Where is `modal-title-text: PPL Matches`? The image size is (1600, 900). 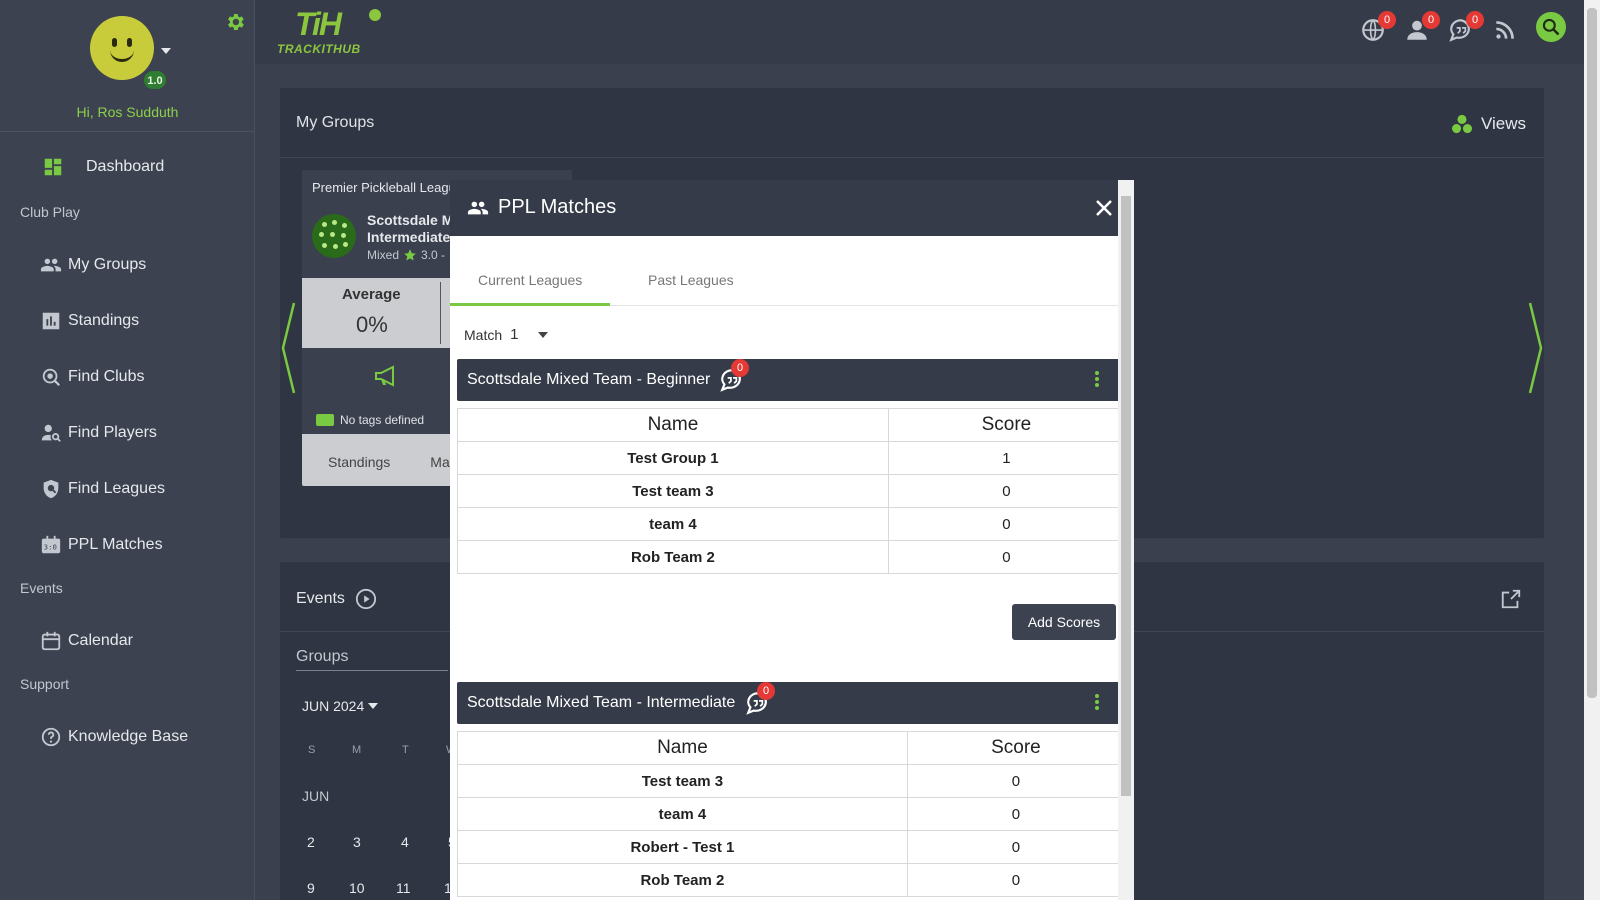 modal-title-text: PPL Matches is located at coordinates (557, 207).